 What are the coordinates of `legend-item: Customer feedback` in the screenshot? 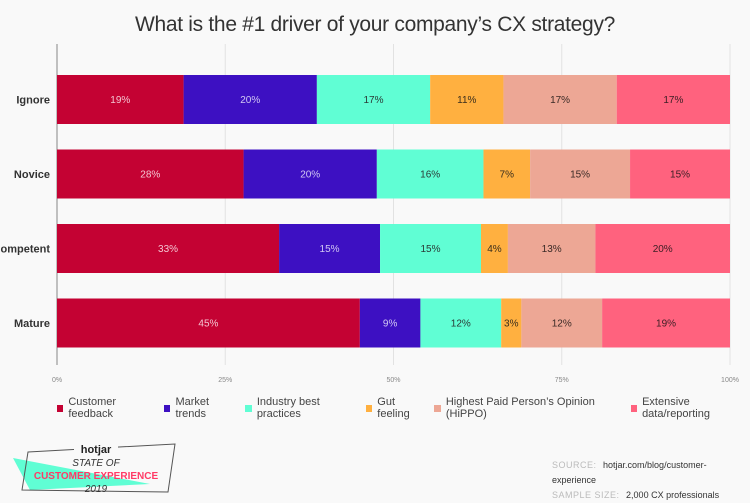 It's located at (106, 408).